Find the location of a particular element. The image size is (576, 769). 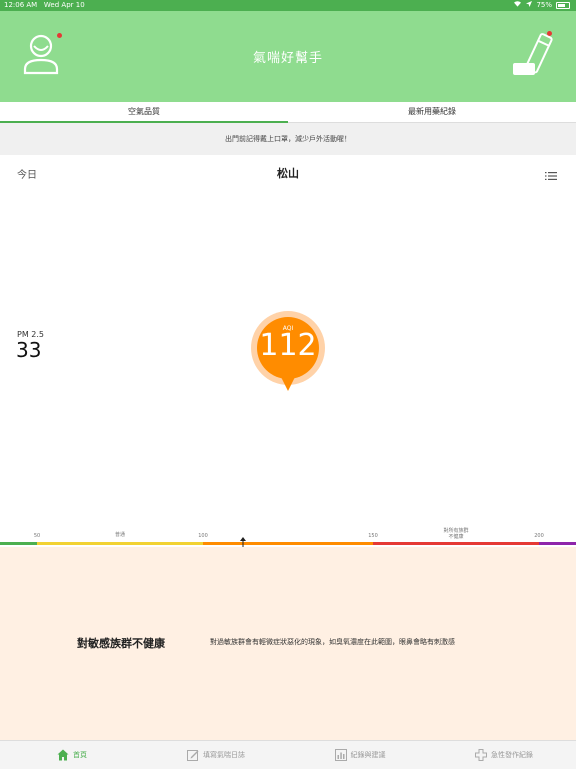

scale-segment-unhealthy is located at coordinates (456, 543).